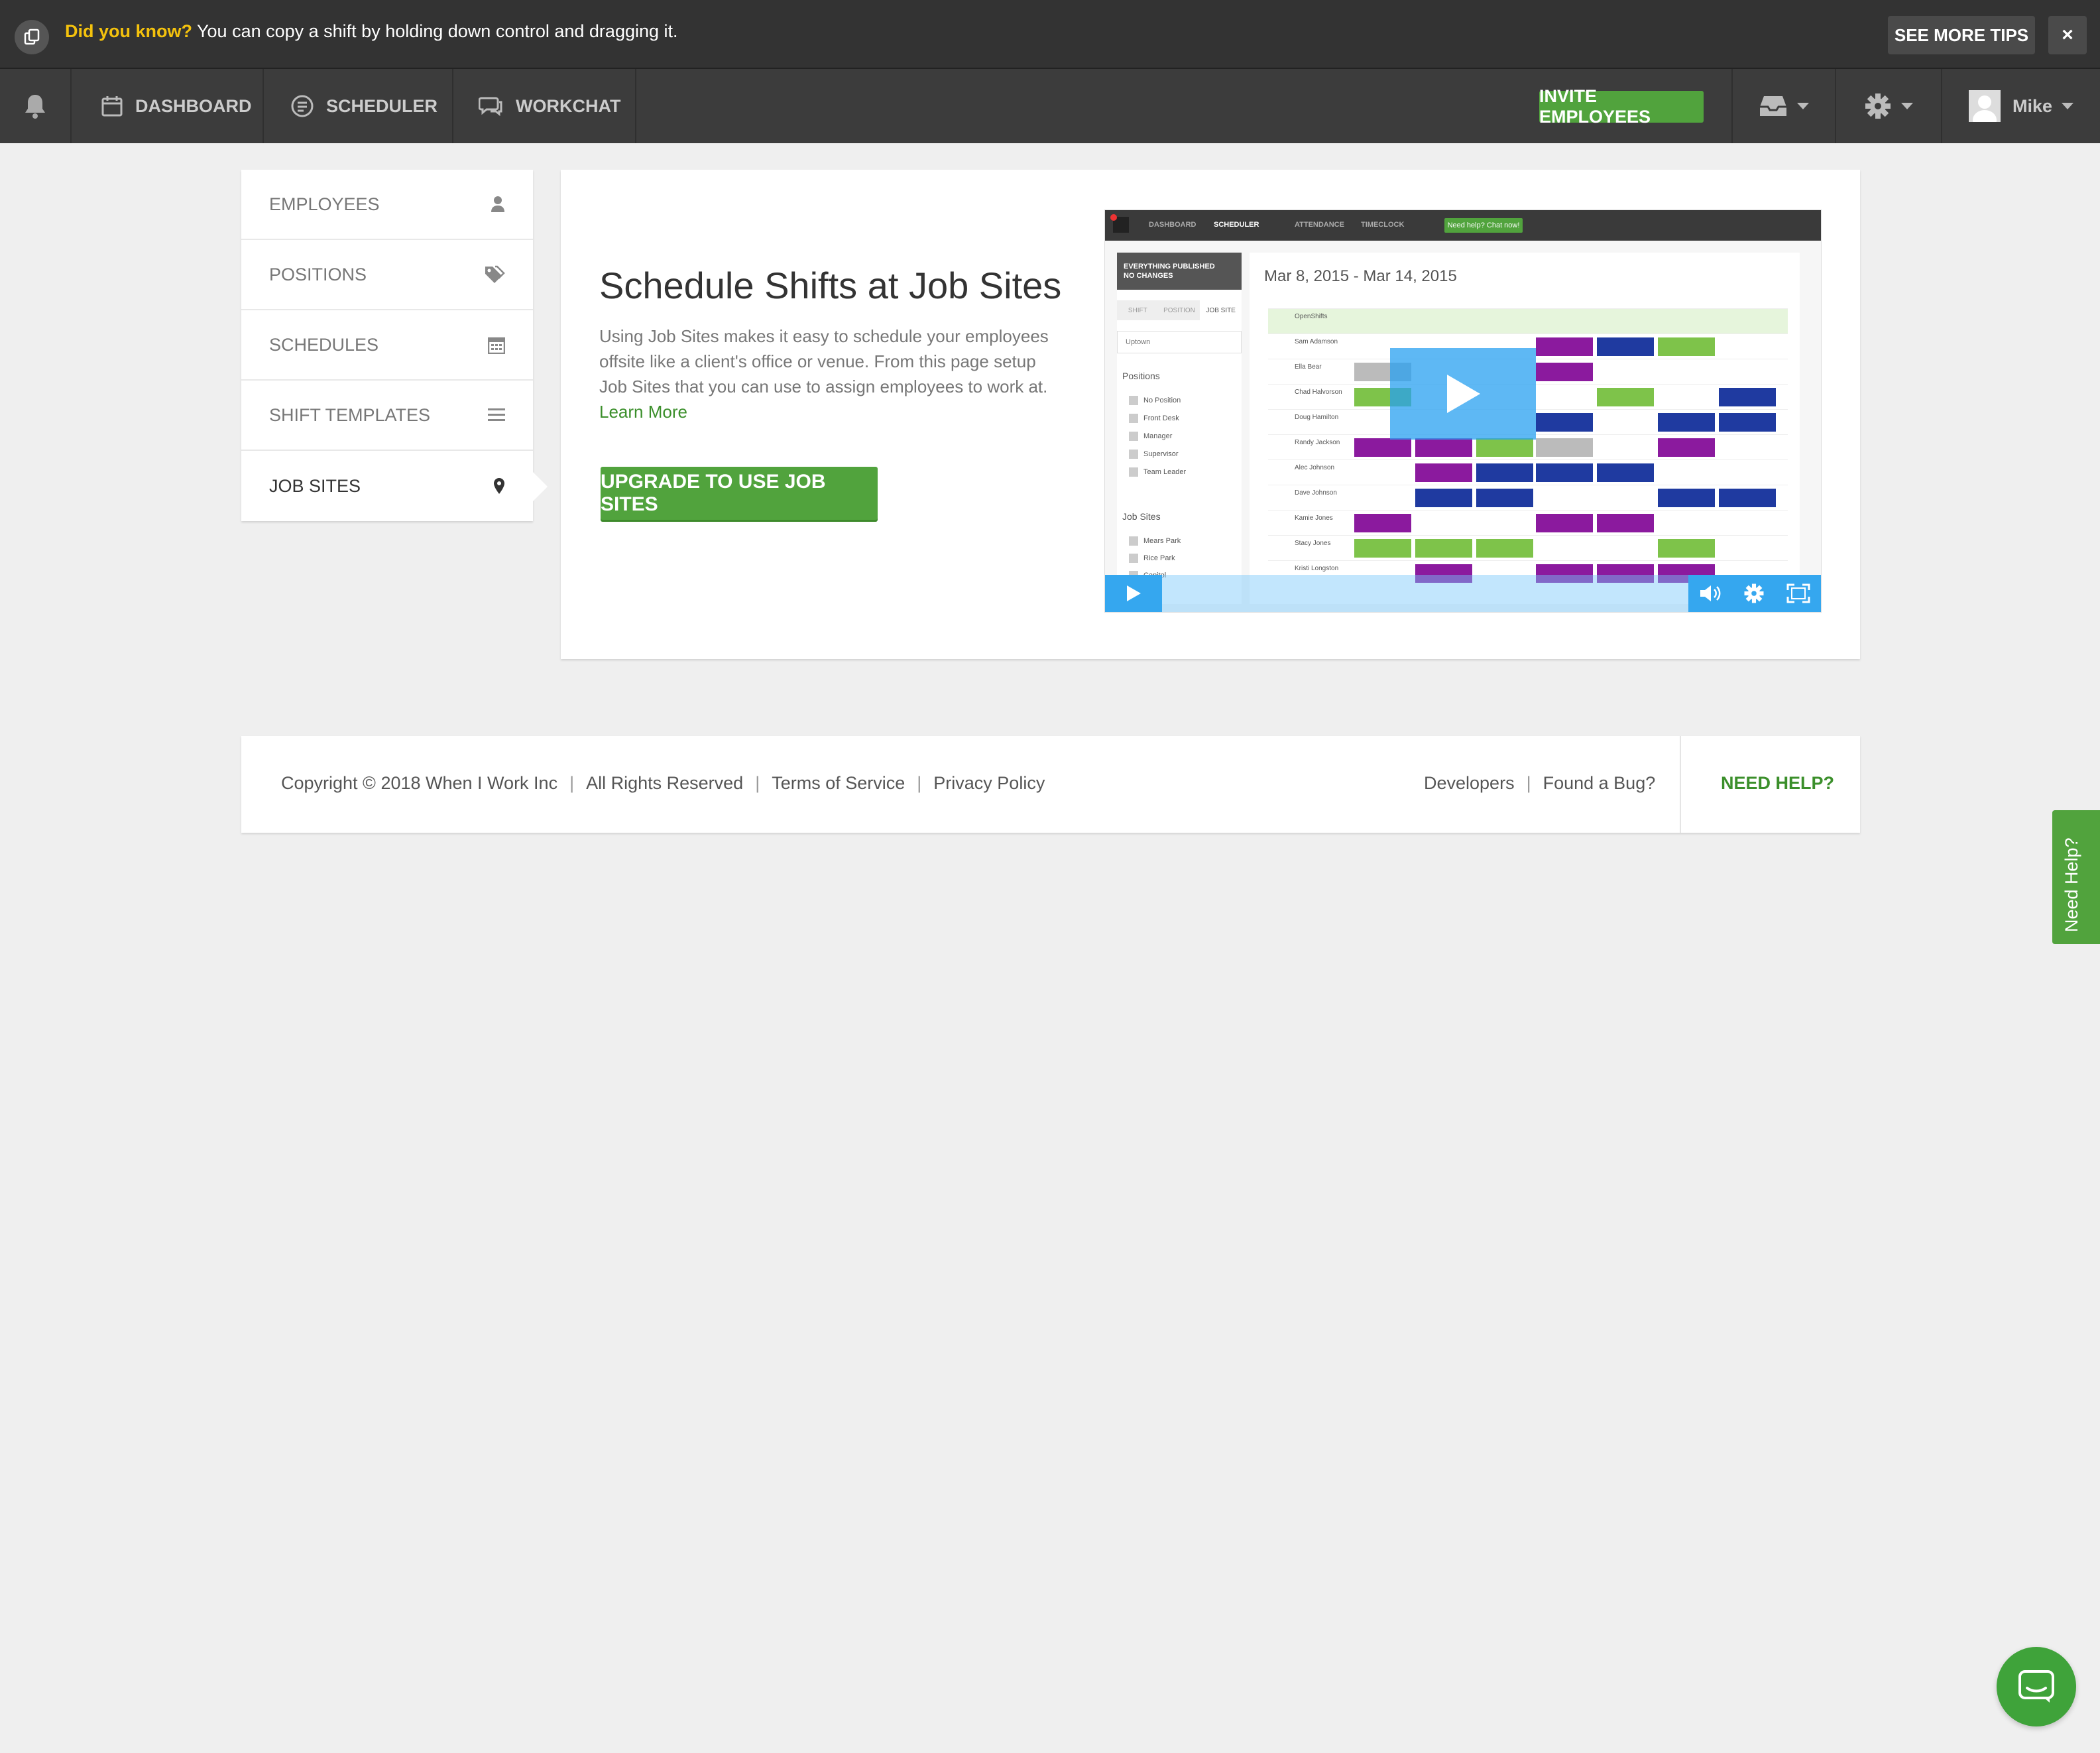  I want to click on developers-link: Developers, so click(1470, 783).